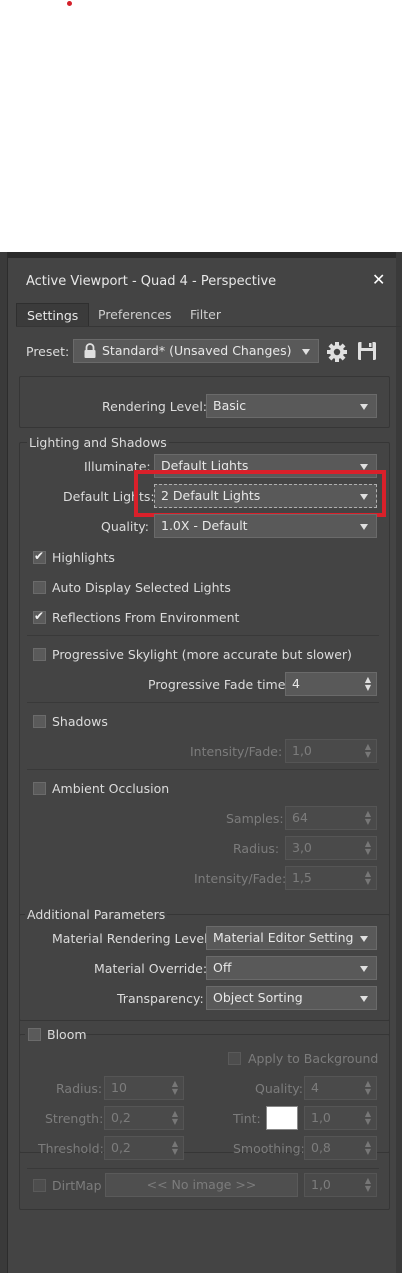 The image size is (402, 1273). I want to click on progressive-skylight-checkbox, so click(39, 654).